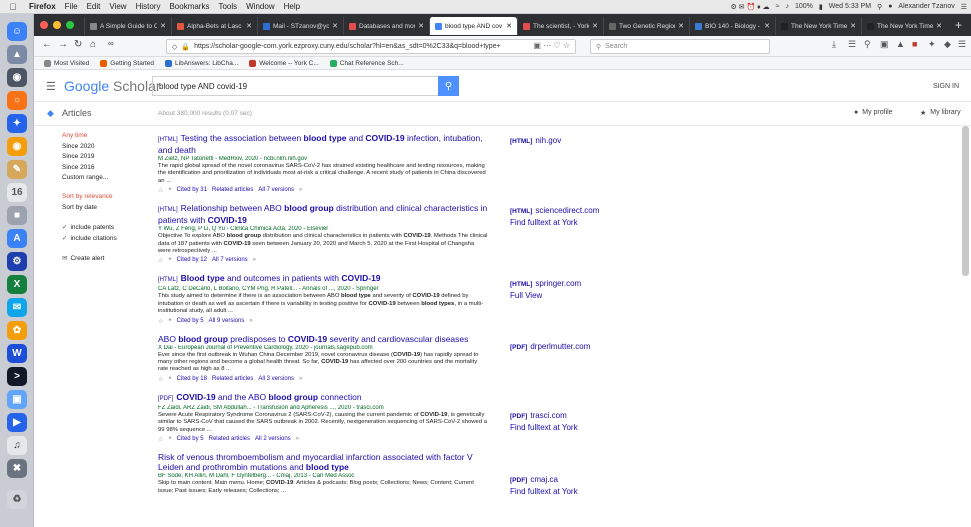 This screenshot has width=971, height=527. I want to click on itunes-icon: ♫, so click(17, 445).